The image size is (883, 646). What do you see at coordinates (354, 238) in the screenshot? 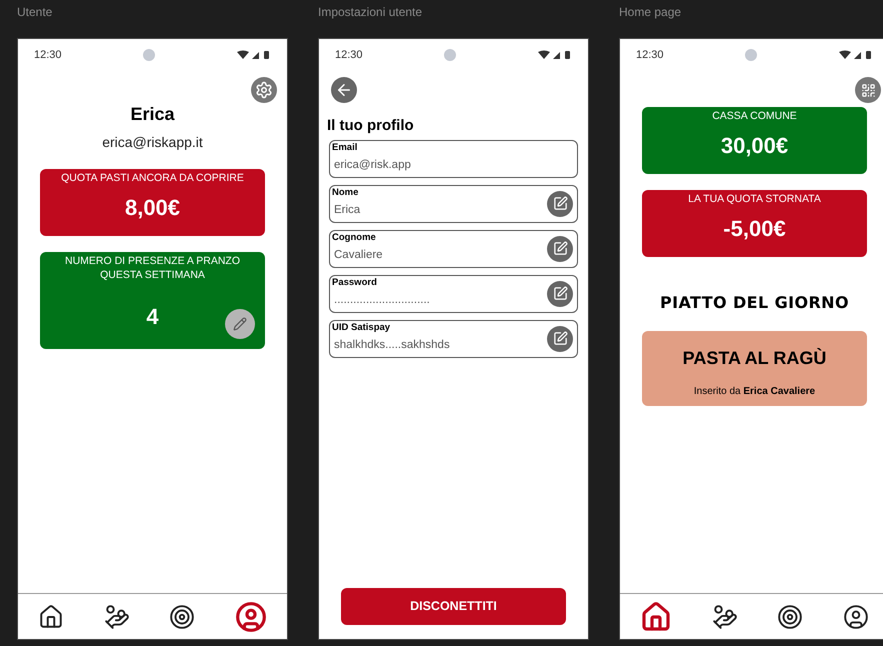
I see `field-label: Cognome` at bounding box center [354, 238].